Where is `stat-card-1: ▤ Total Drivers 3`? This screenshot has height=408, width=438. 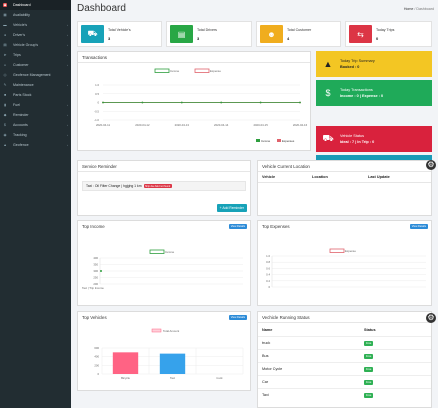 stat-card-1: ▤ Total Drivers 3 is located at coordinates (209, 34).